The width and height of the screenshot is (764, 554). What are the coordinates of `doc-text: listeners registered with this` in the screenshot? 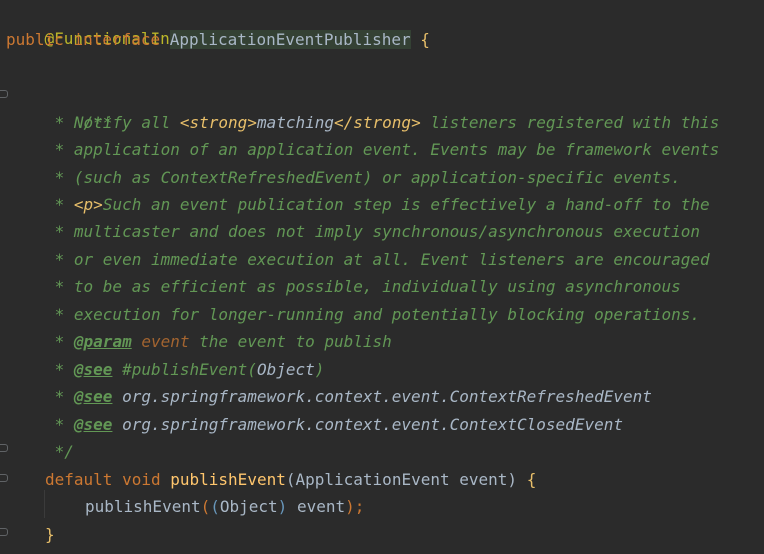 It's located at (570, 122).